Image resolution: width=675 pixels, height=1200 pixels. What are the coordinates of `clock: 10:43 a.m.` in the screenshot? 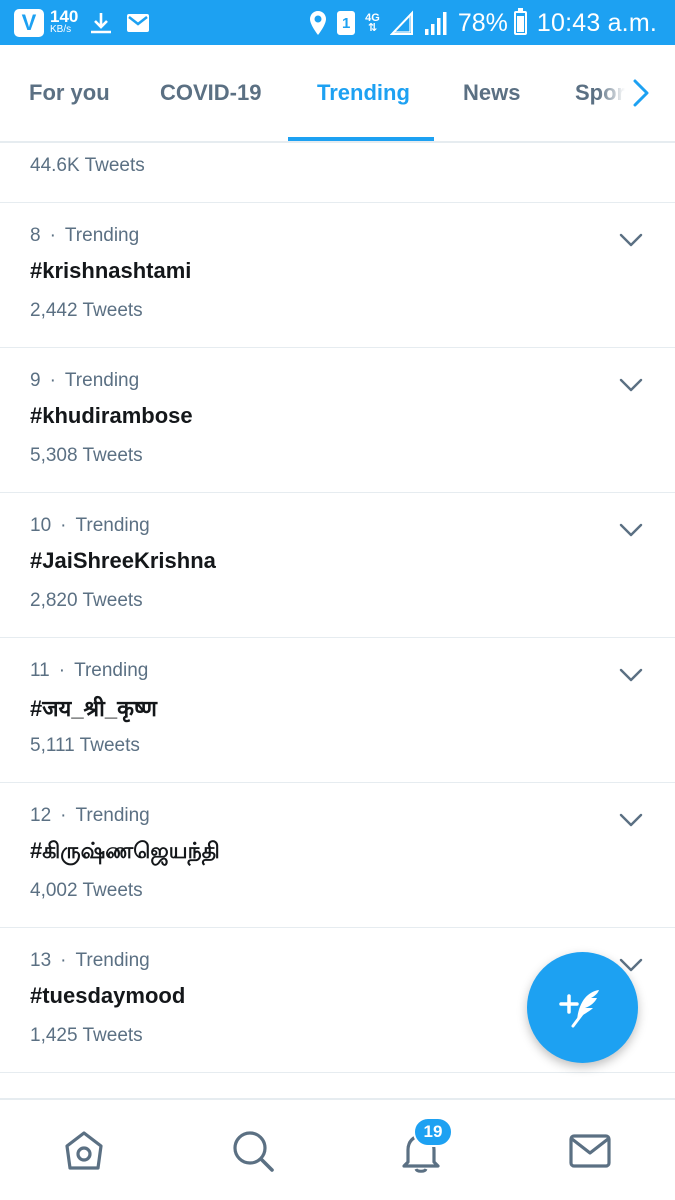 It's located at (596, 22).